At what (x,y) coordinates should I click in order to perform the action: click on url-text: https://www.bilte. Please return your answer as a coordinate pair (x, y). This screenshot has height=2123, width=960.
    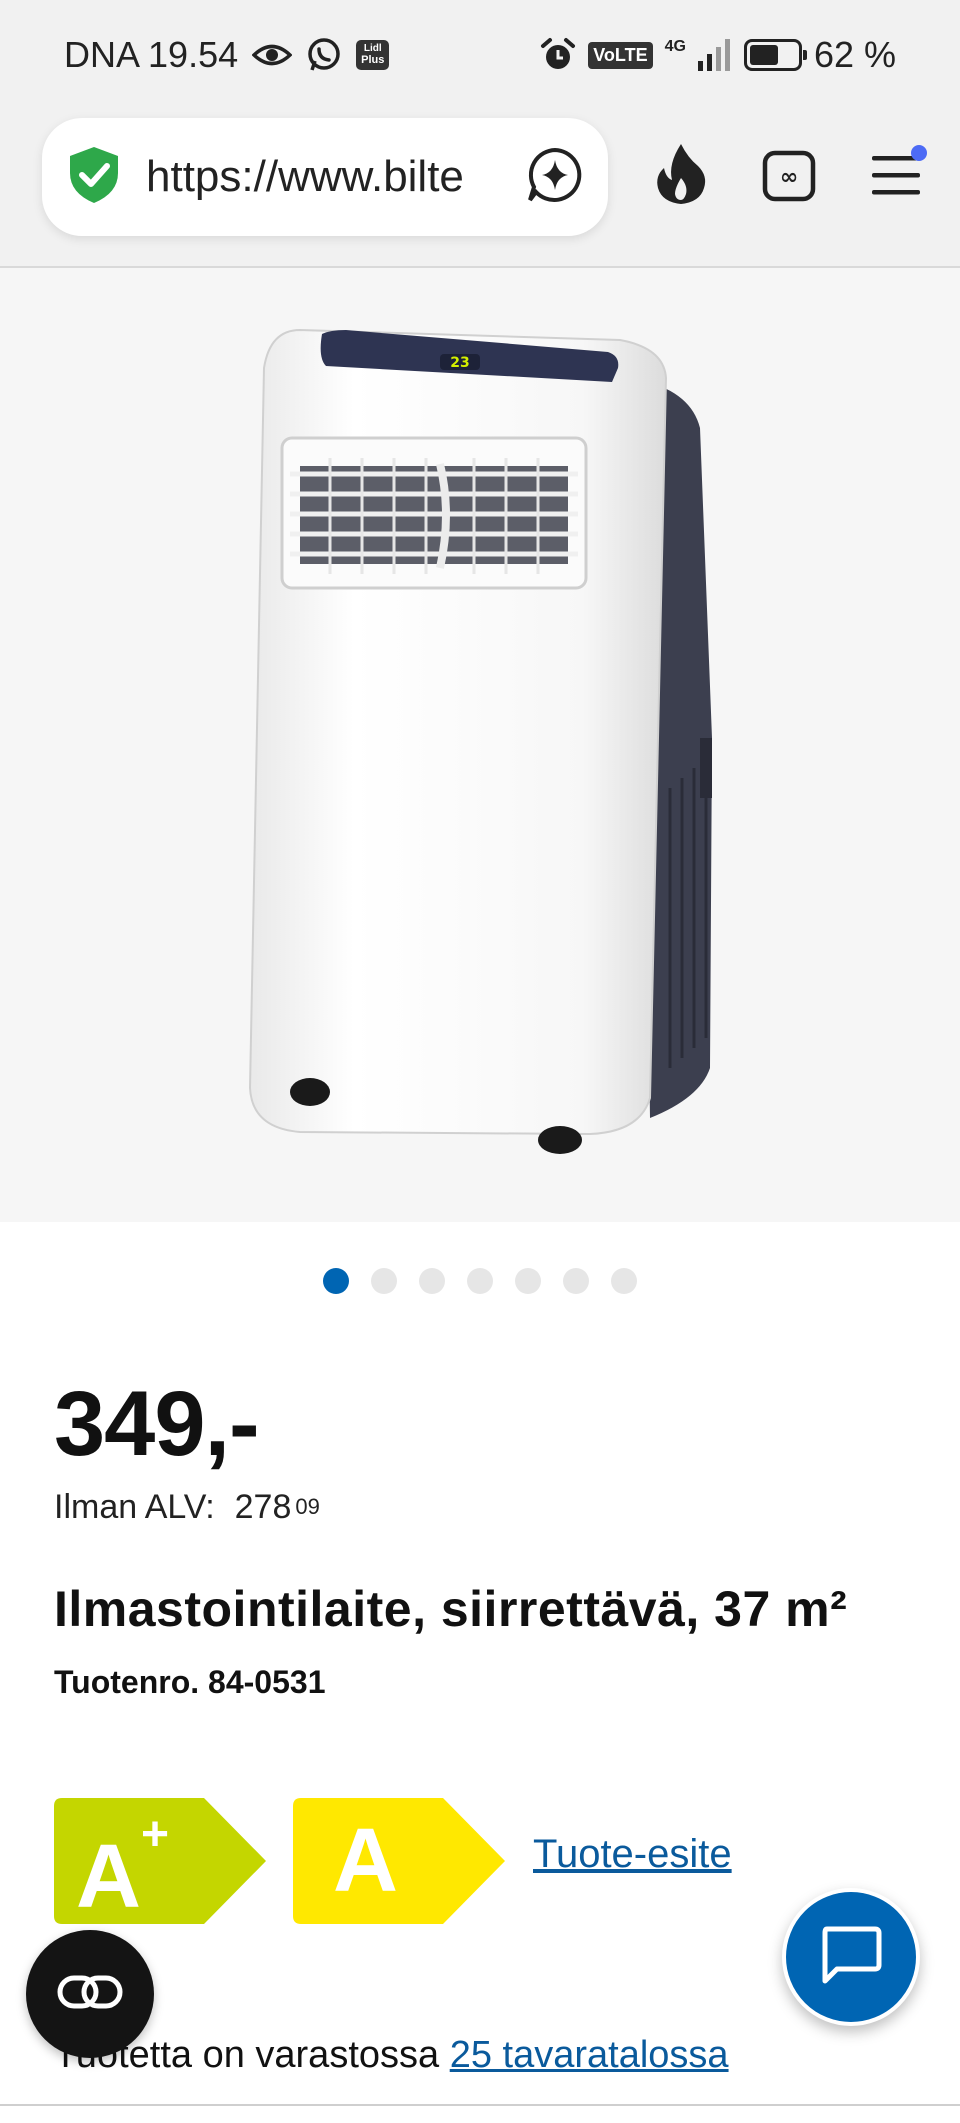
    Looking at the image, I should click on (316, 177).